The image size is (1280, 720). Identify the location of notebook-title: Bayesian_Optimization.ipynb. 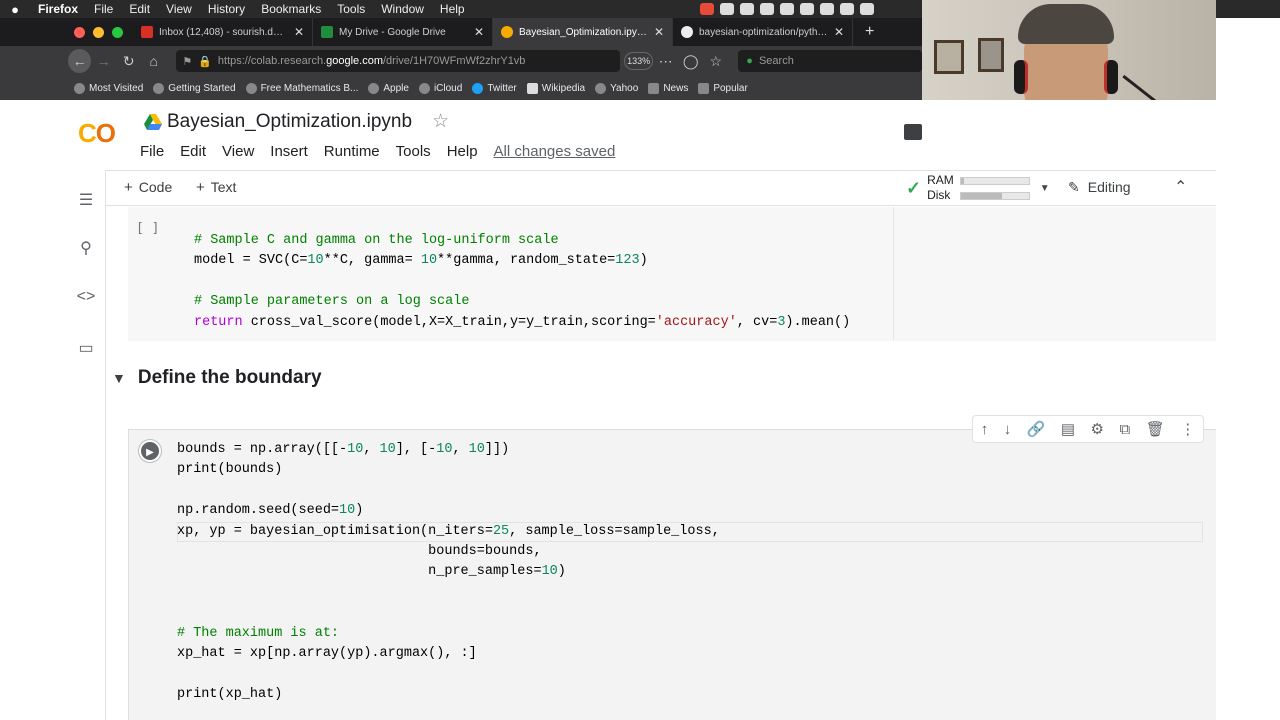
(289, 122).